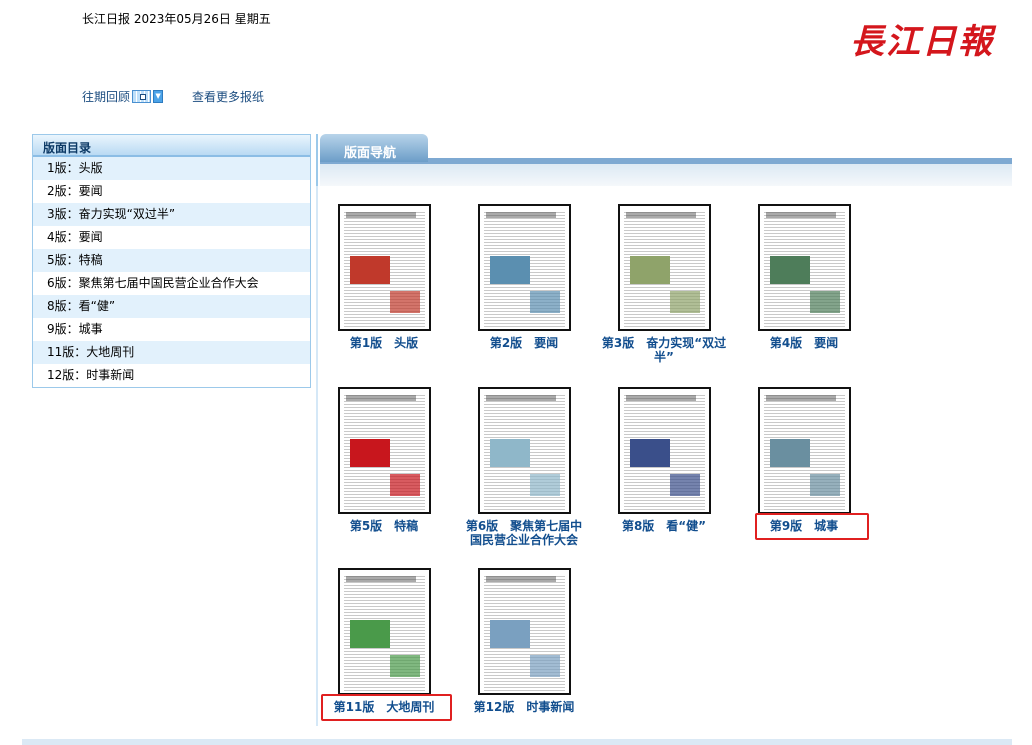 The width and height of the screenshot is (1032, 745). What do you see at coordinates (171, 168) in the screenshot?
I see `toc-item: 1版：头版` at bounding box center [171, 168].